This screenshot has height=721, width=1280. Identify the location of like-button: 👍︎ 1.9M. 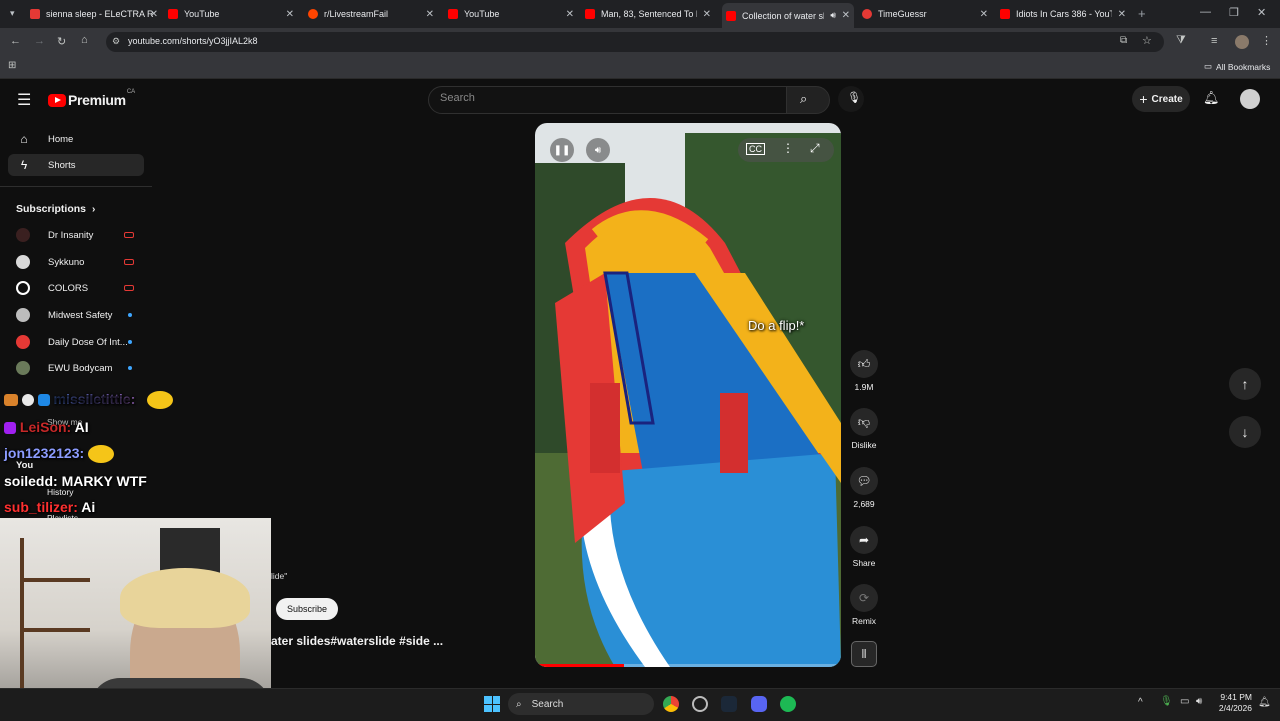
(864, 371).